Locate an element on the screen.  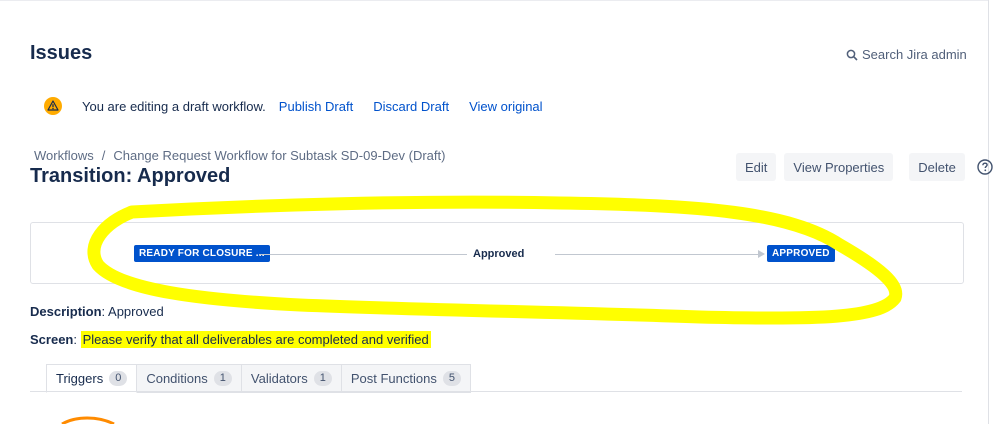
description-row: Description: Approved is located at coordinates (97, 311).